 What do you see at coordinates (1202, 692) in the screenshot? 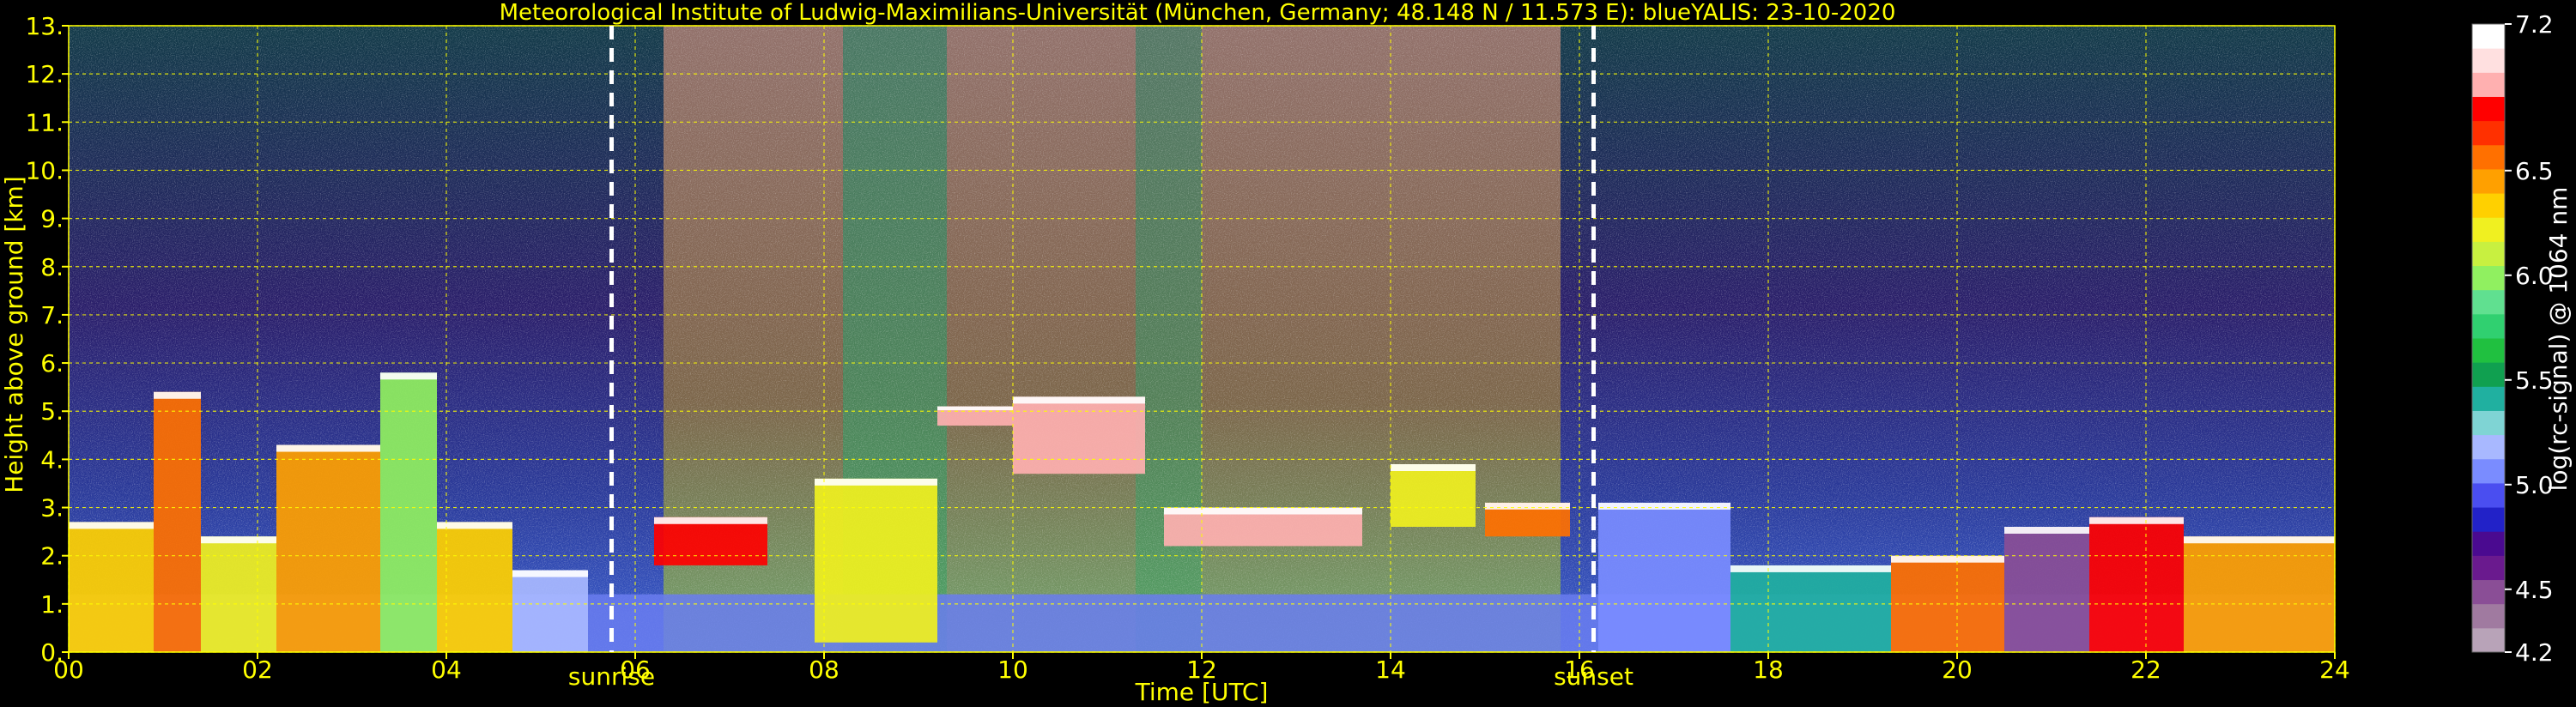
I see `x-axis-label: Time [UTC]` at bounding box center [1202, 692].